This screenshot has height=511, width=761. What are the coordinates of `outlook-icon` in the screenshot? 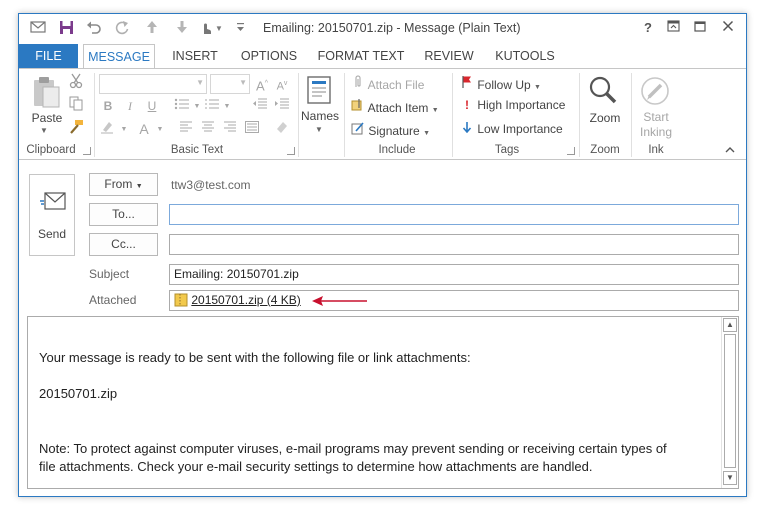 It's located at (38, 29).